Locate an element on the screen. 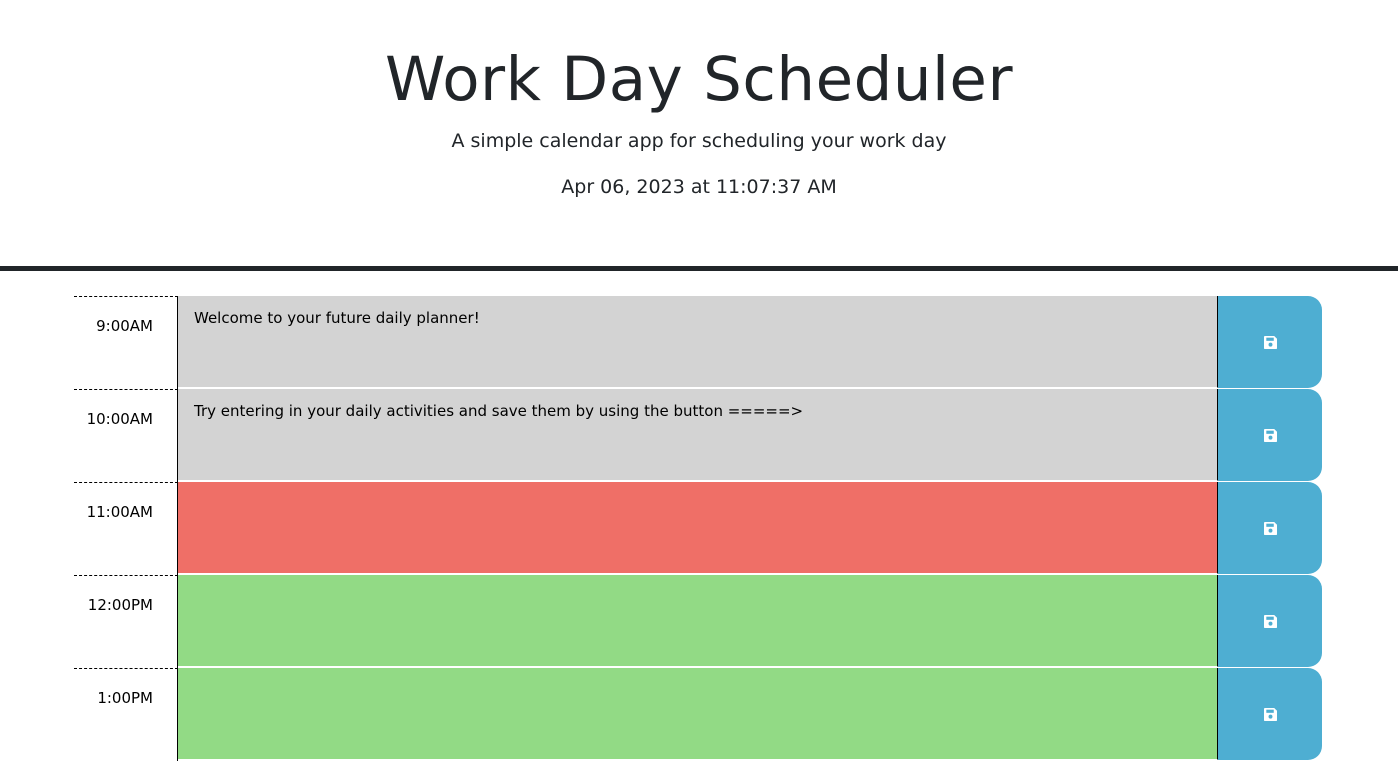 This screenshot has width=1398, height=761. description-9am: Welcome to your future daily planner! is located at coordinates (698, 342).